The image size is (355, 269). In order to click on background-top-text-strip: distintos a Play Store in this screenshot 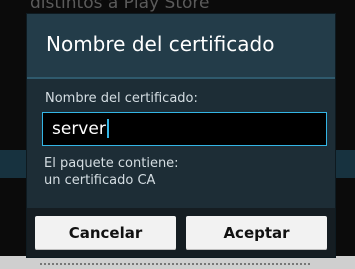, I will do `click(177, 7)`.